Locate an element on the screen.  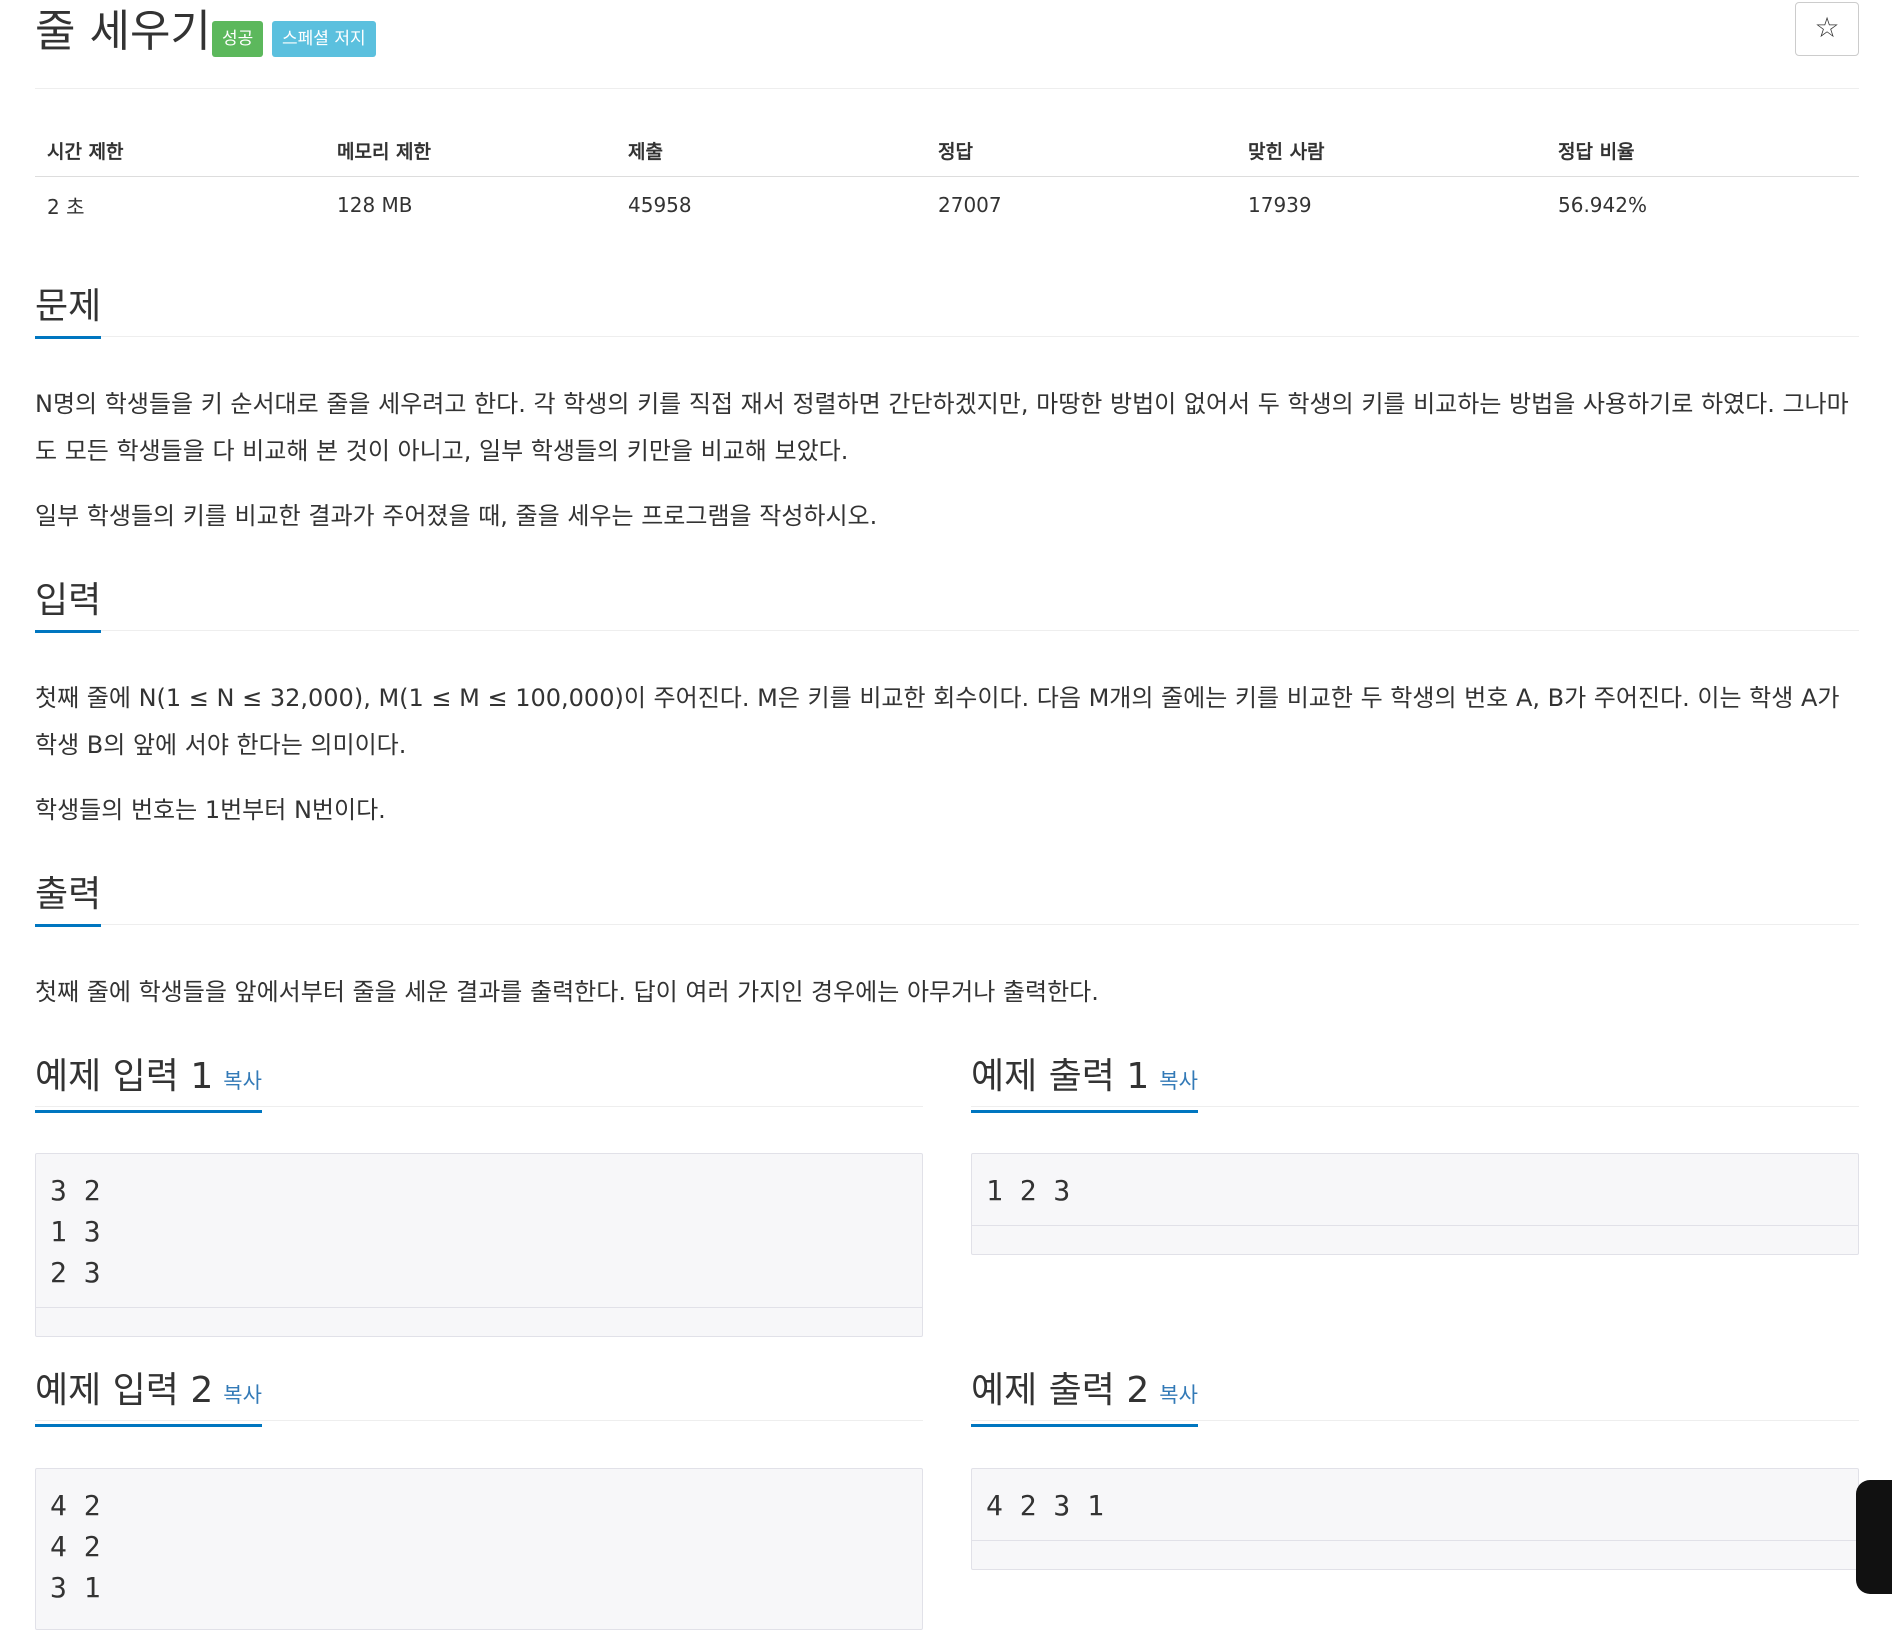
header-time-limit: 시간 제한 is located at coordinates (180, 150).